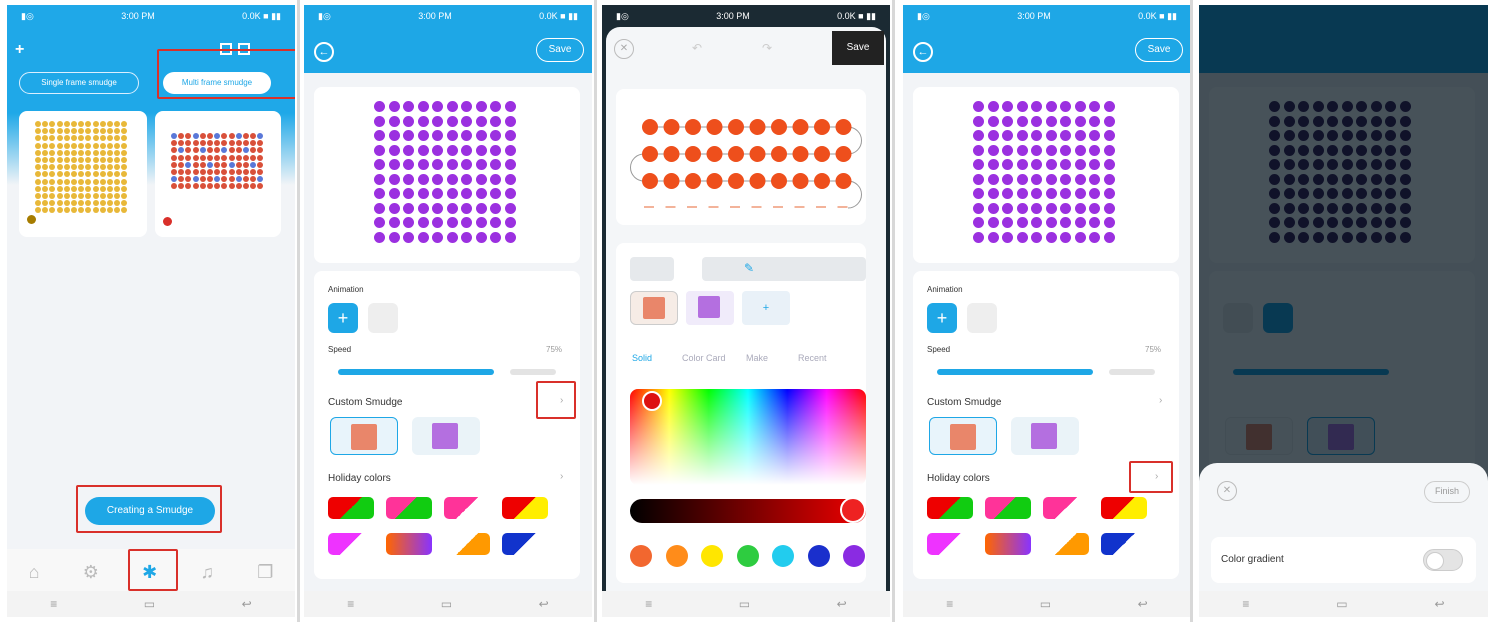 The image size is (1494, 622). I want to click on redo-icon: ↷, so click(767, 48).